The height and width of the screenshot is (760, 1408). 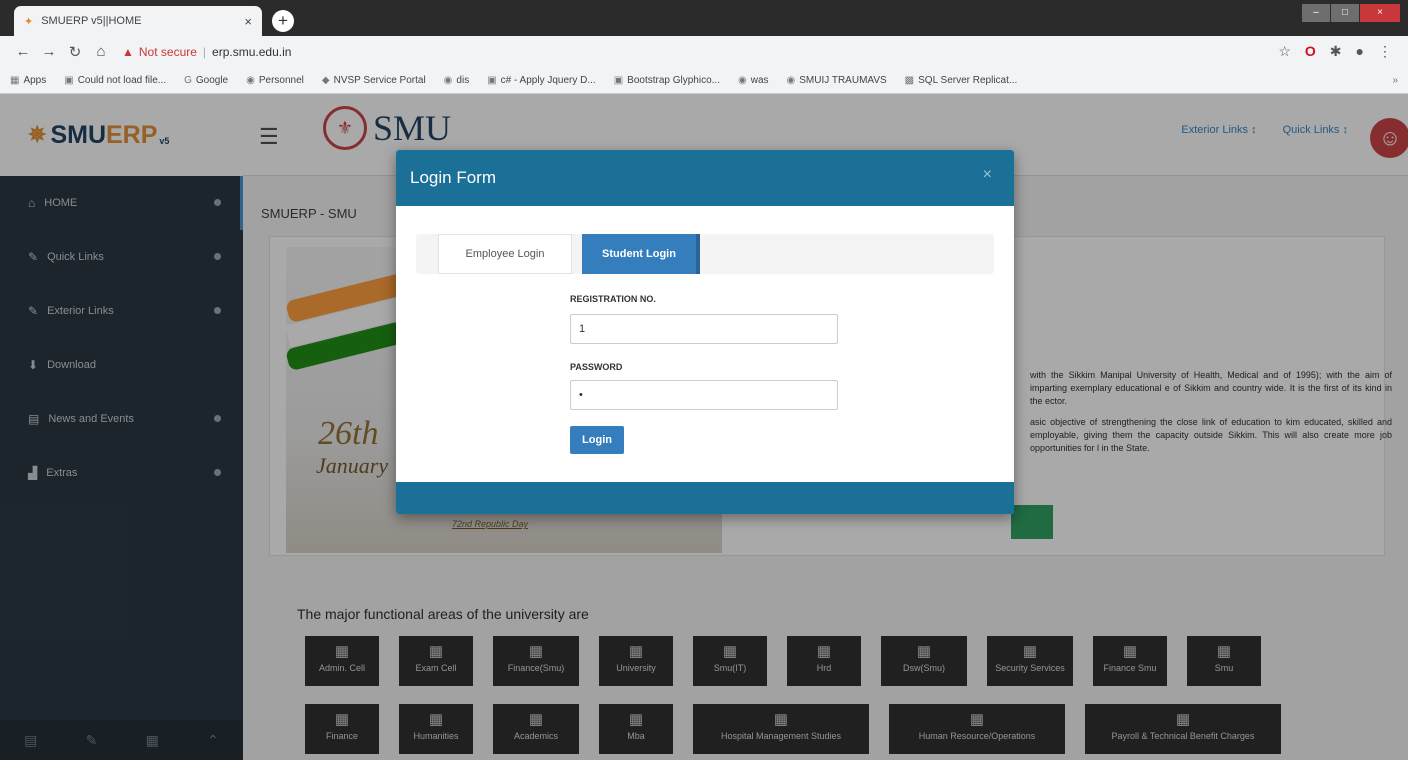 I want to click on tab-student-login: Student Login, so click(x=641, y=254).